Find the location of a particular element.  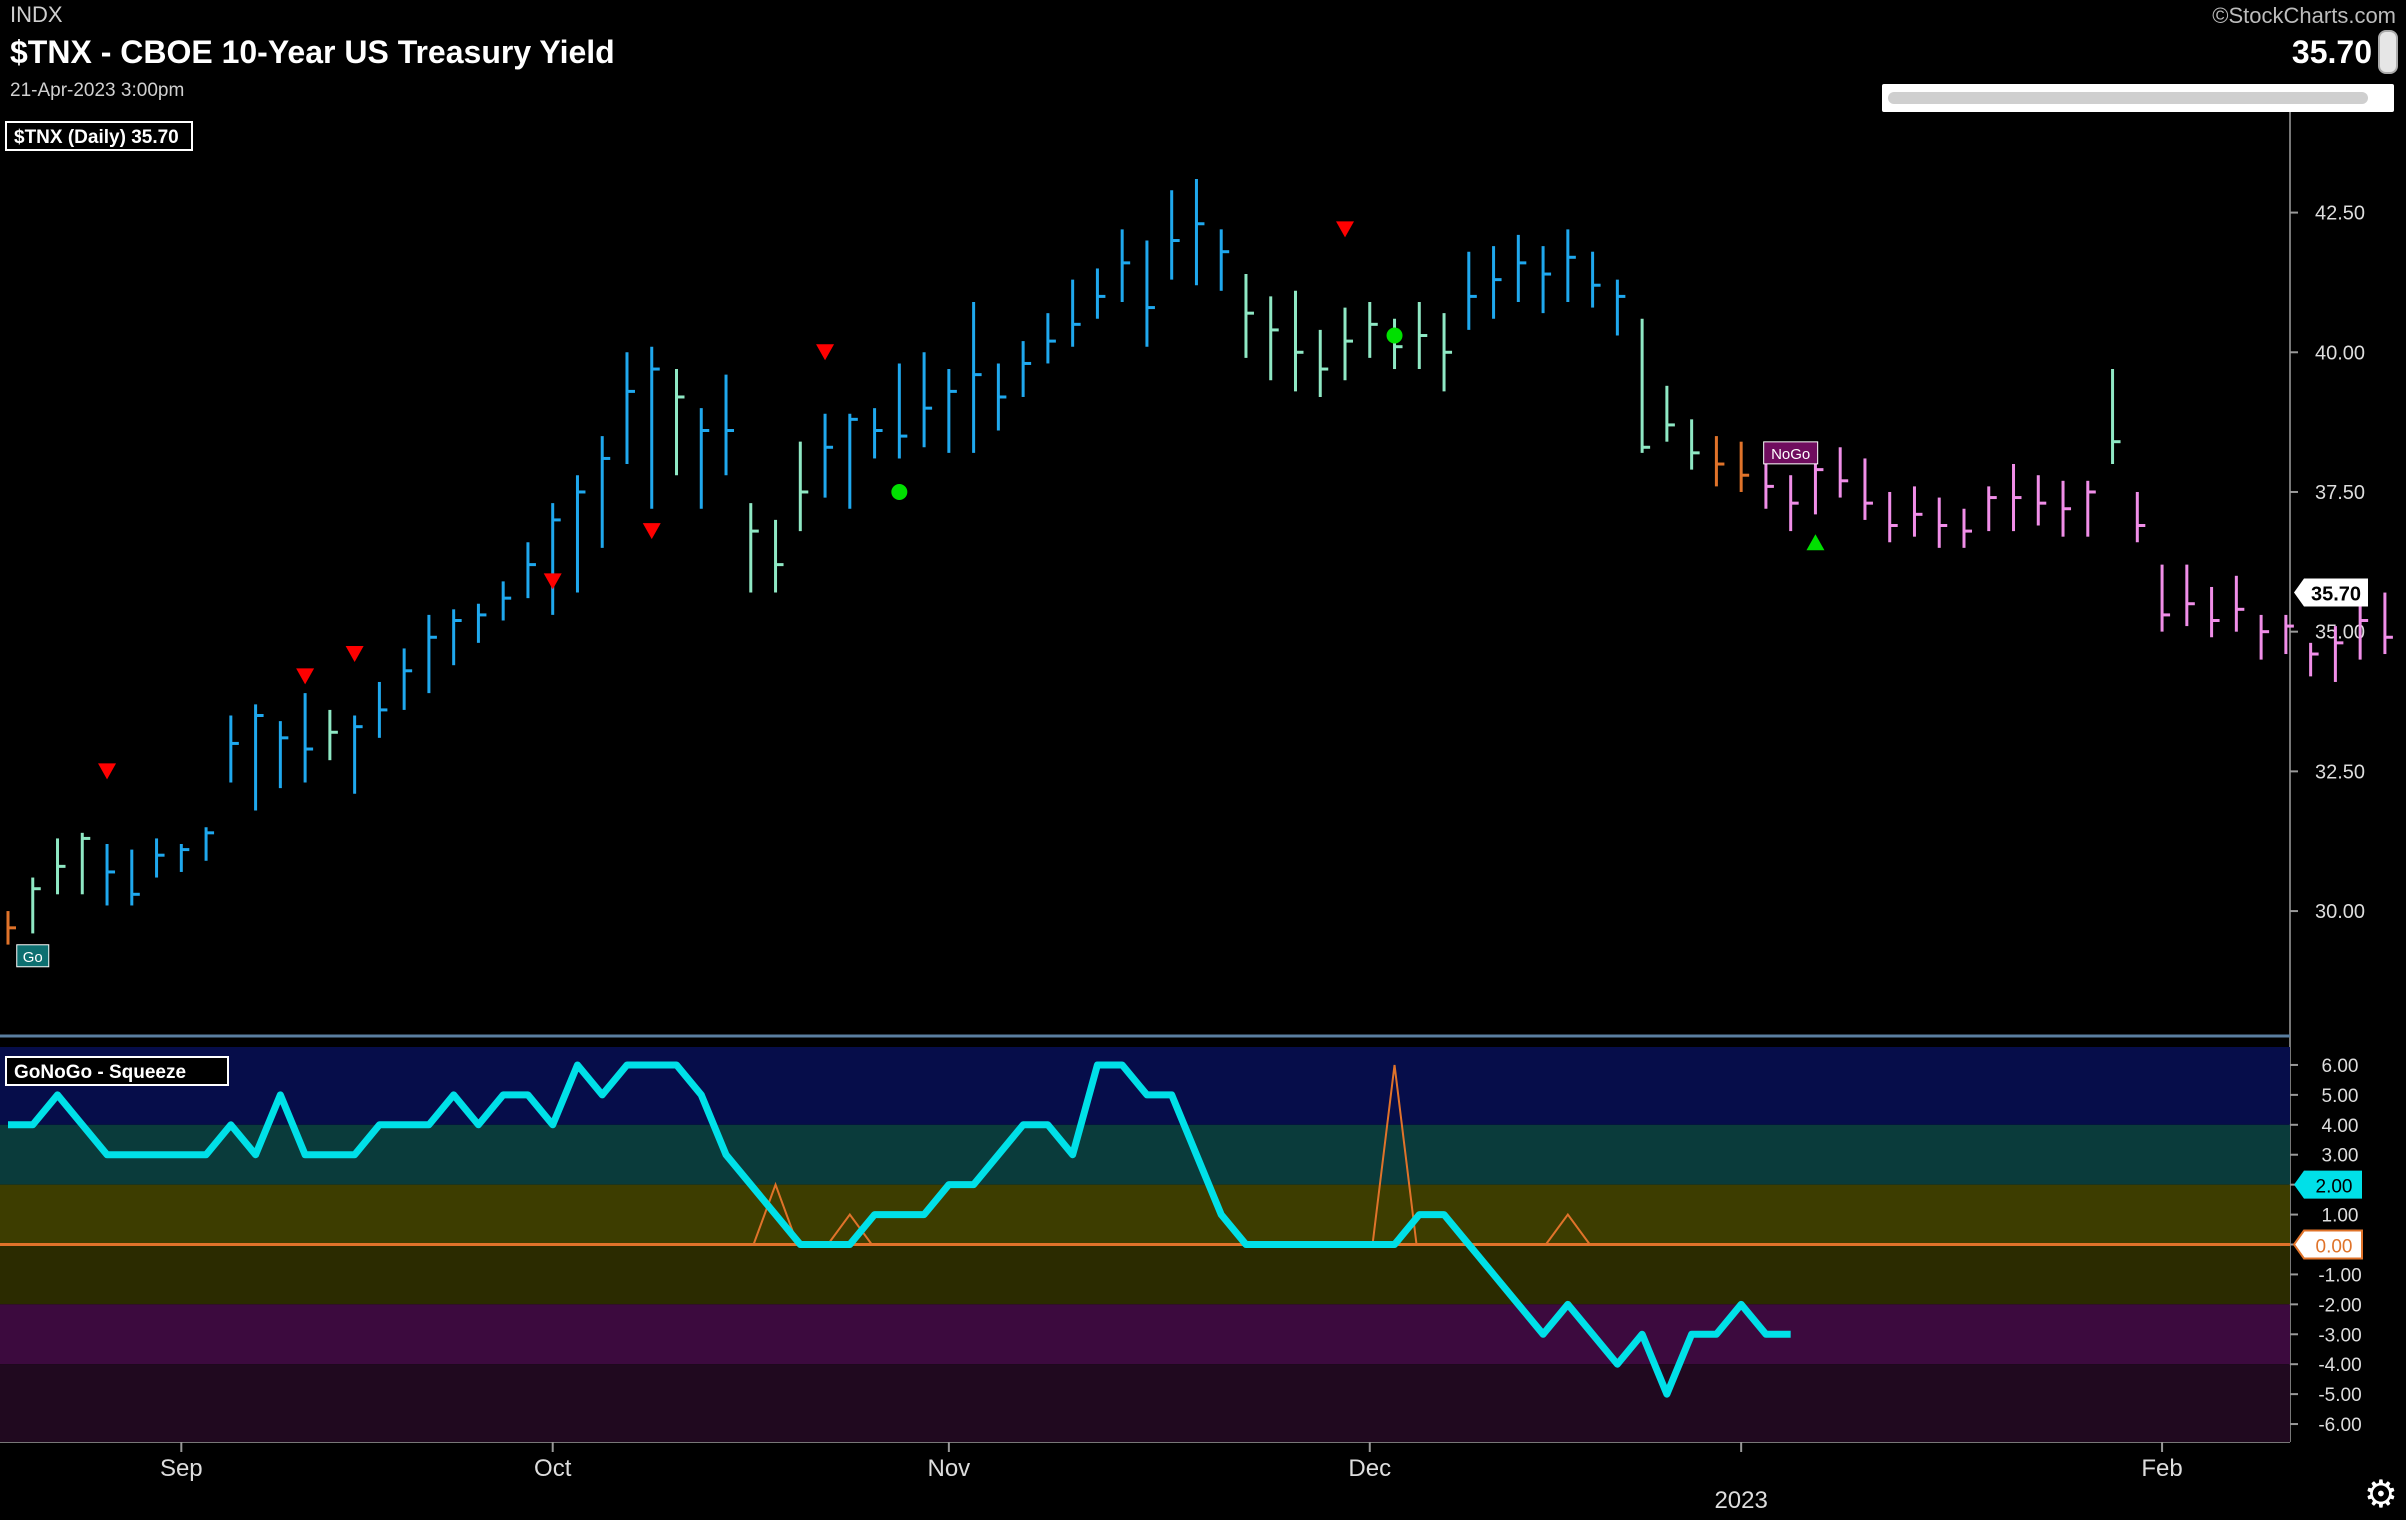

price-tick-label: 40.00 is located at coordinates (2340, 353).